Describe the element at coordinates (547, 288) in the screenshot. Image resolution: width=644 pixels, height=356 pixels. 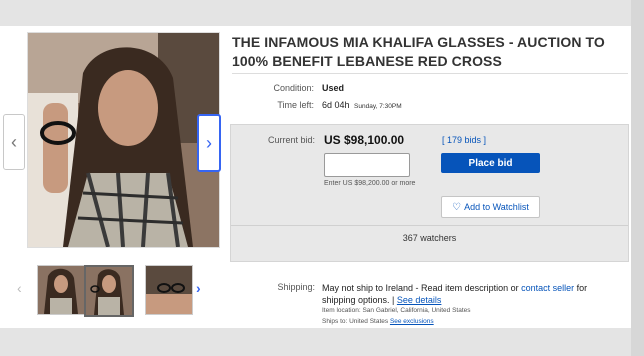
I see `contact-seller-link: contact seller` at that location.